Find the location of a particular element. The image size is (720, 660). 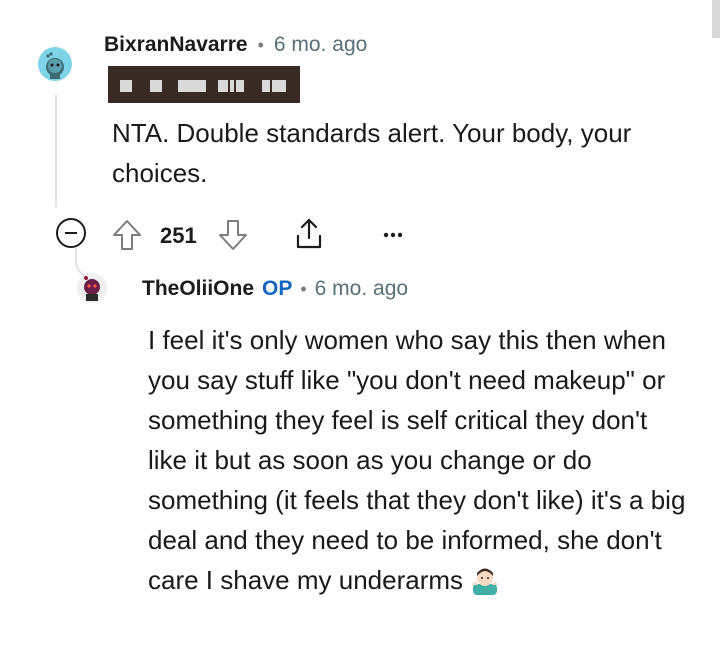

comment-time: 6 mo. ago is located at coordinates (320, 44).